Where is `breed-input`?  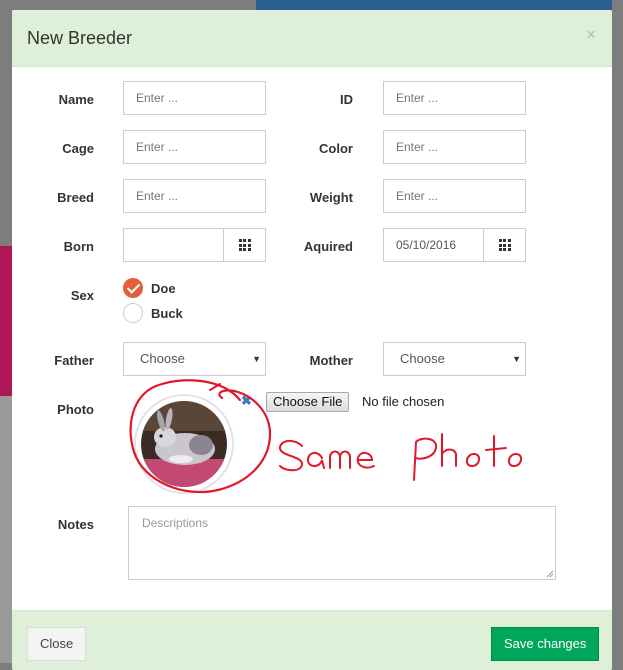 breed-input is located at coordinates (194, 196).